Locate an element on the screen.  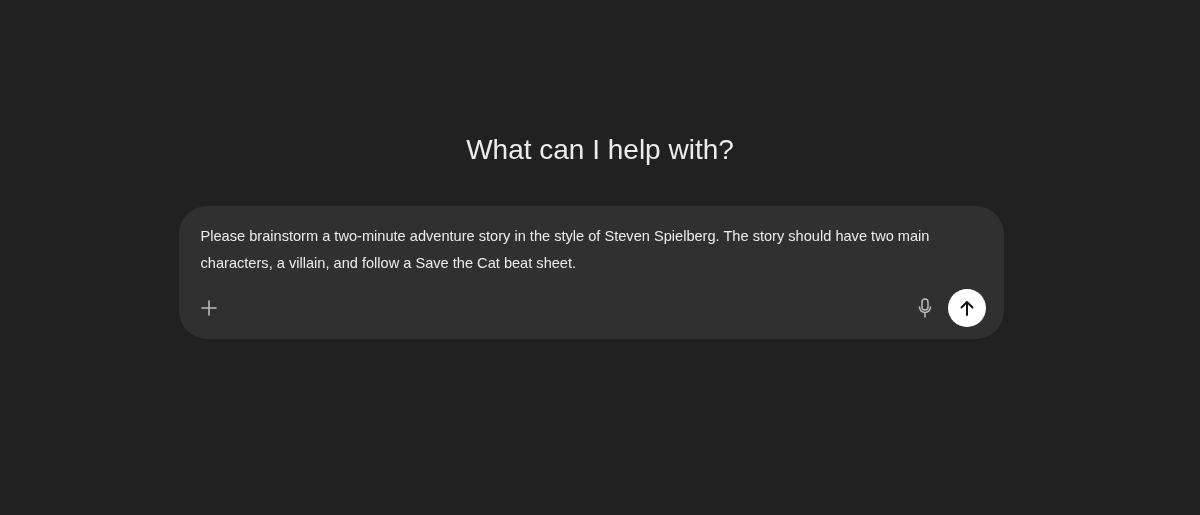
arrow-up-icon is located at coordinates (966, 308).